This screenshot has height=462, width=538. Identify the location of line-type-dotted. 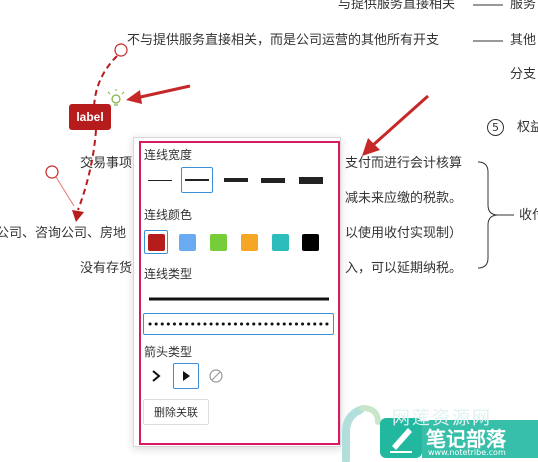
(238, 324).